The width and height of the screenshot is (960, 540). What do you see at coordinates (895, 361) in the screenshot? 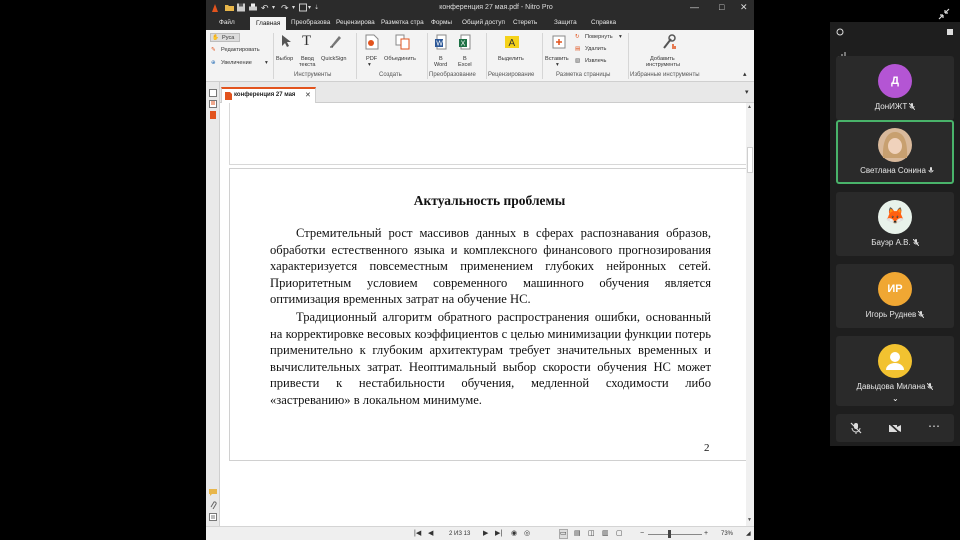
I see `avatar` at bounding box center [895, 361].